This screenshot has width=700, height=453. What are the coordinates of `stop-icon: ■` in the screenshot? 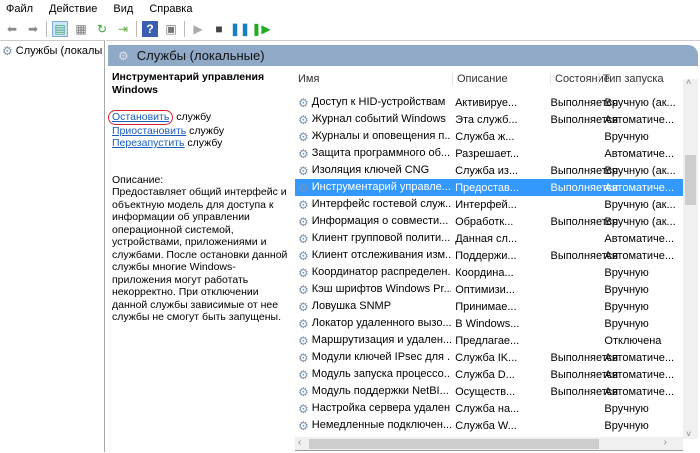 It's located at (219, 29).